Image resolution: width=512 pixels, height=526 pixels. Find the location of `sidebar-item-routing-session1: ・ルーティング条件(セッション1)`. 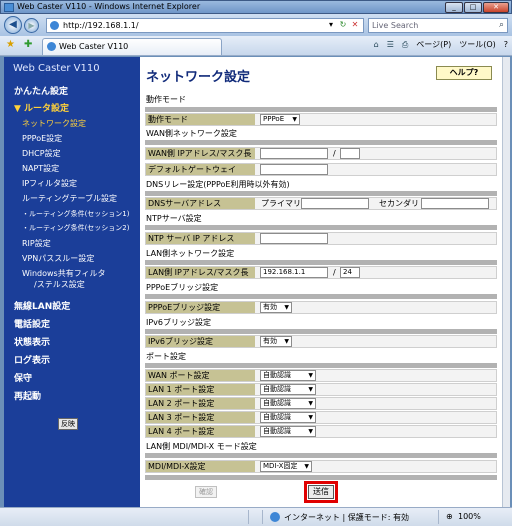

sidebar-item-routing-session1: ・ルーティング条件(セッション1) is located at coordinates (76, 214).